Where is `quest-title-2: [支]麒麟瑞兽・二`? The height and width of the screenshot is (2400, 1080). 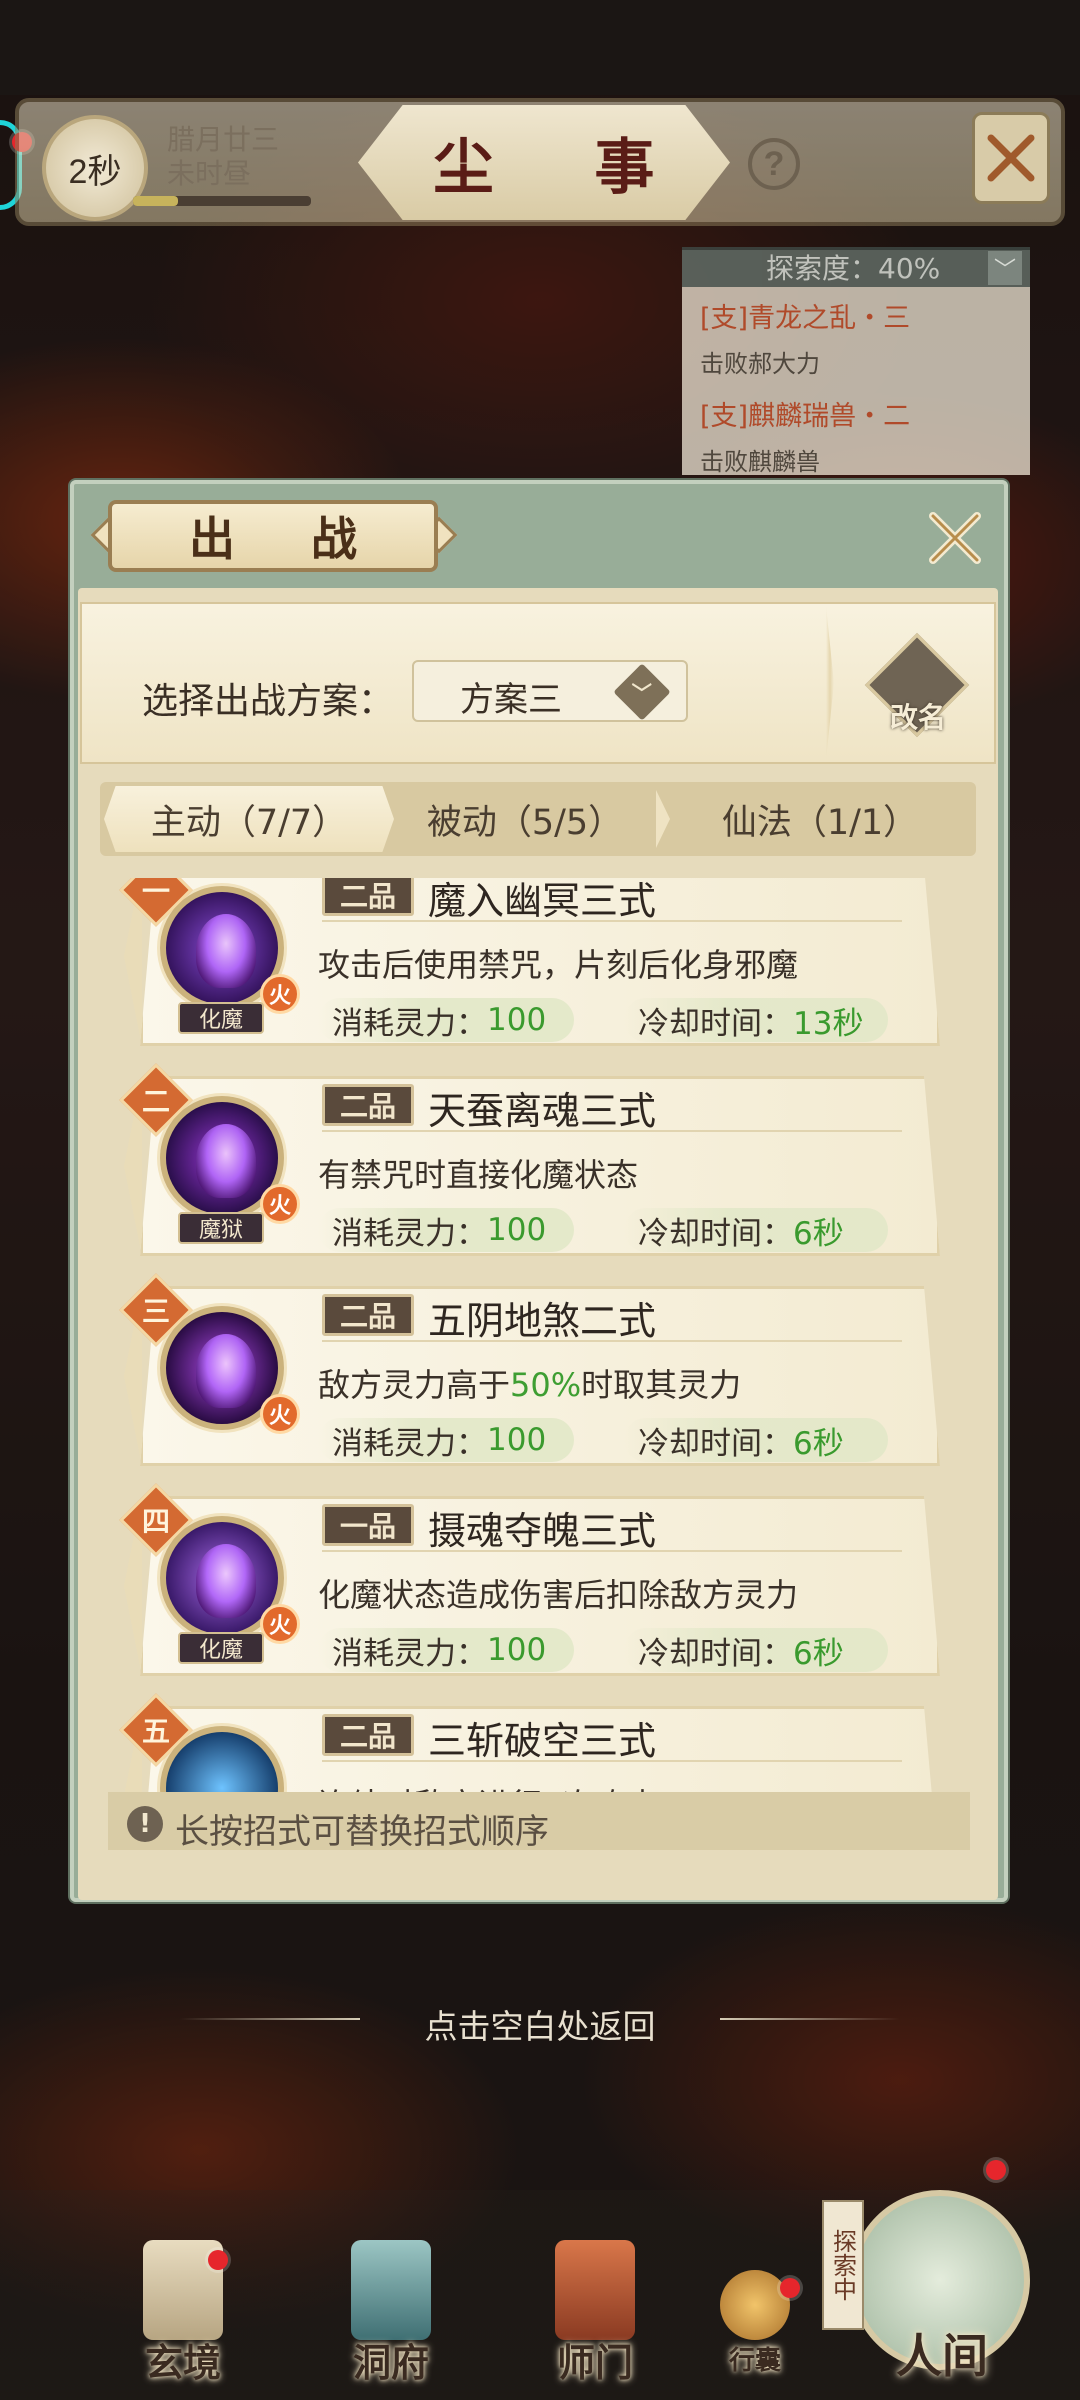
quest-title-2: [支]麒麟瑞兽・二 is located at coordinates (805, 413).